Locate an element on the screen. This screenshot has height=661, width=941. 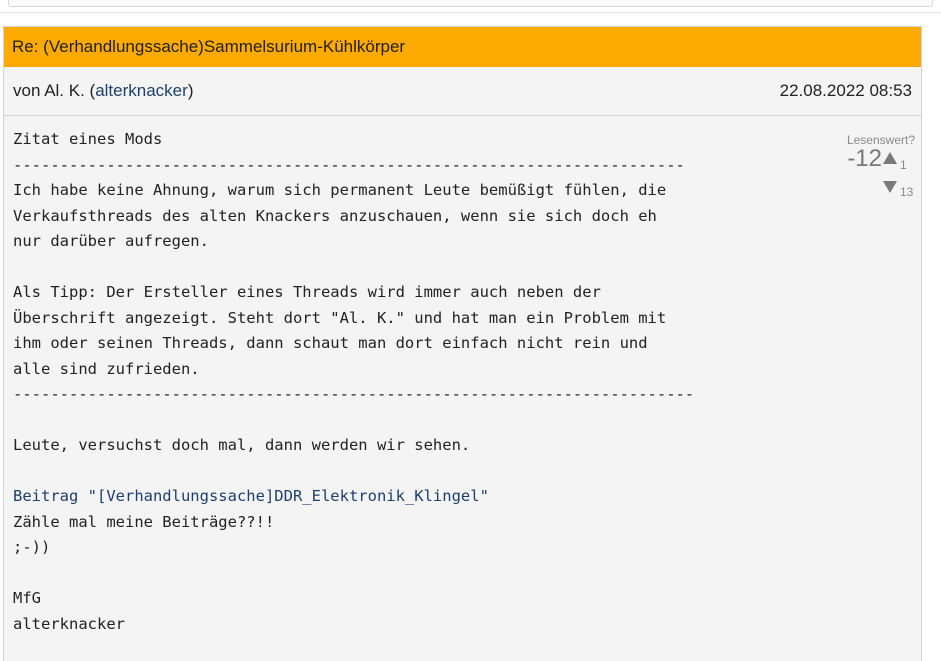
body-line: MfG is located at coordinates (27, 598).